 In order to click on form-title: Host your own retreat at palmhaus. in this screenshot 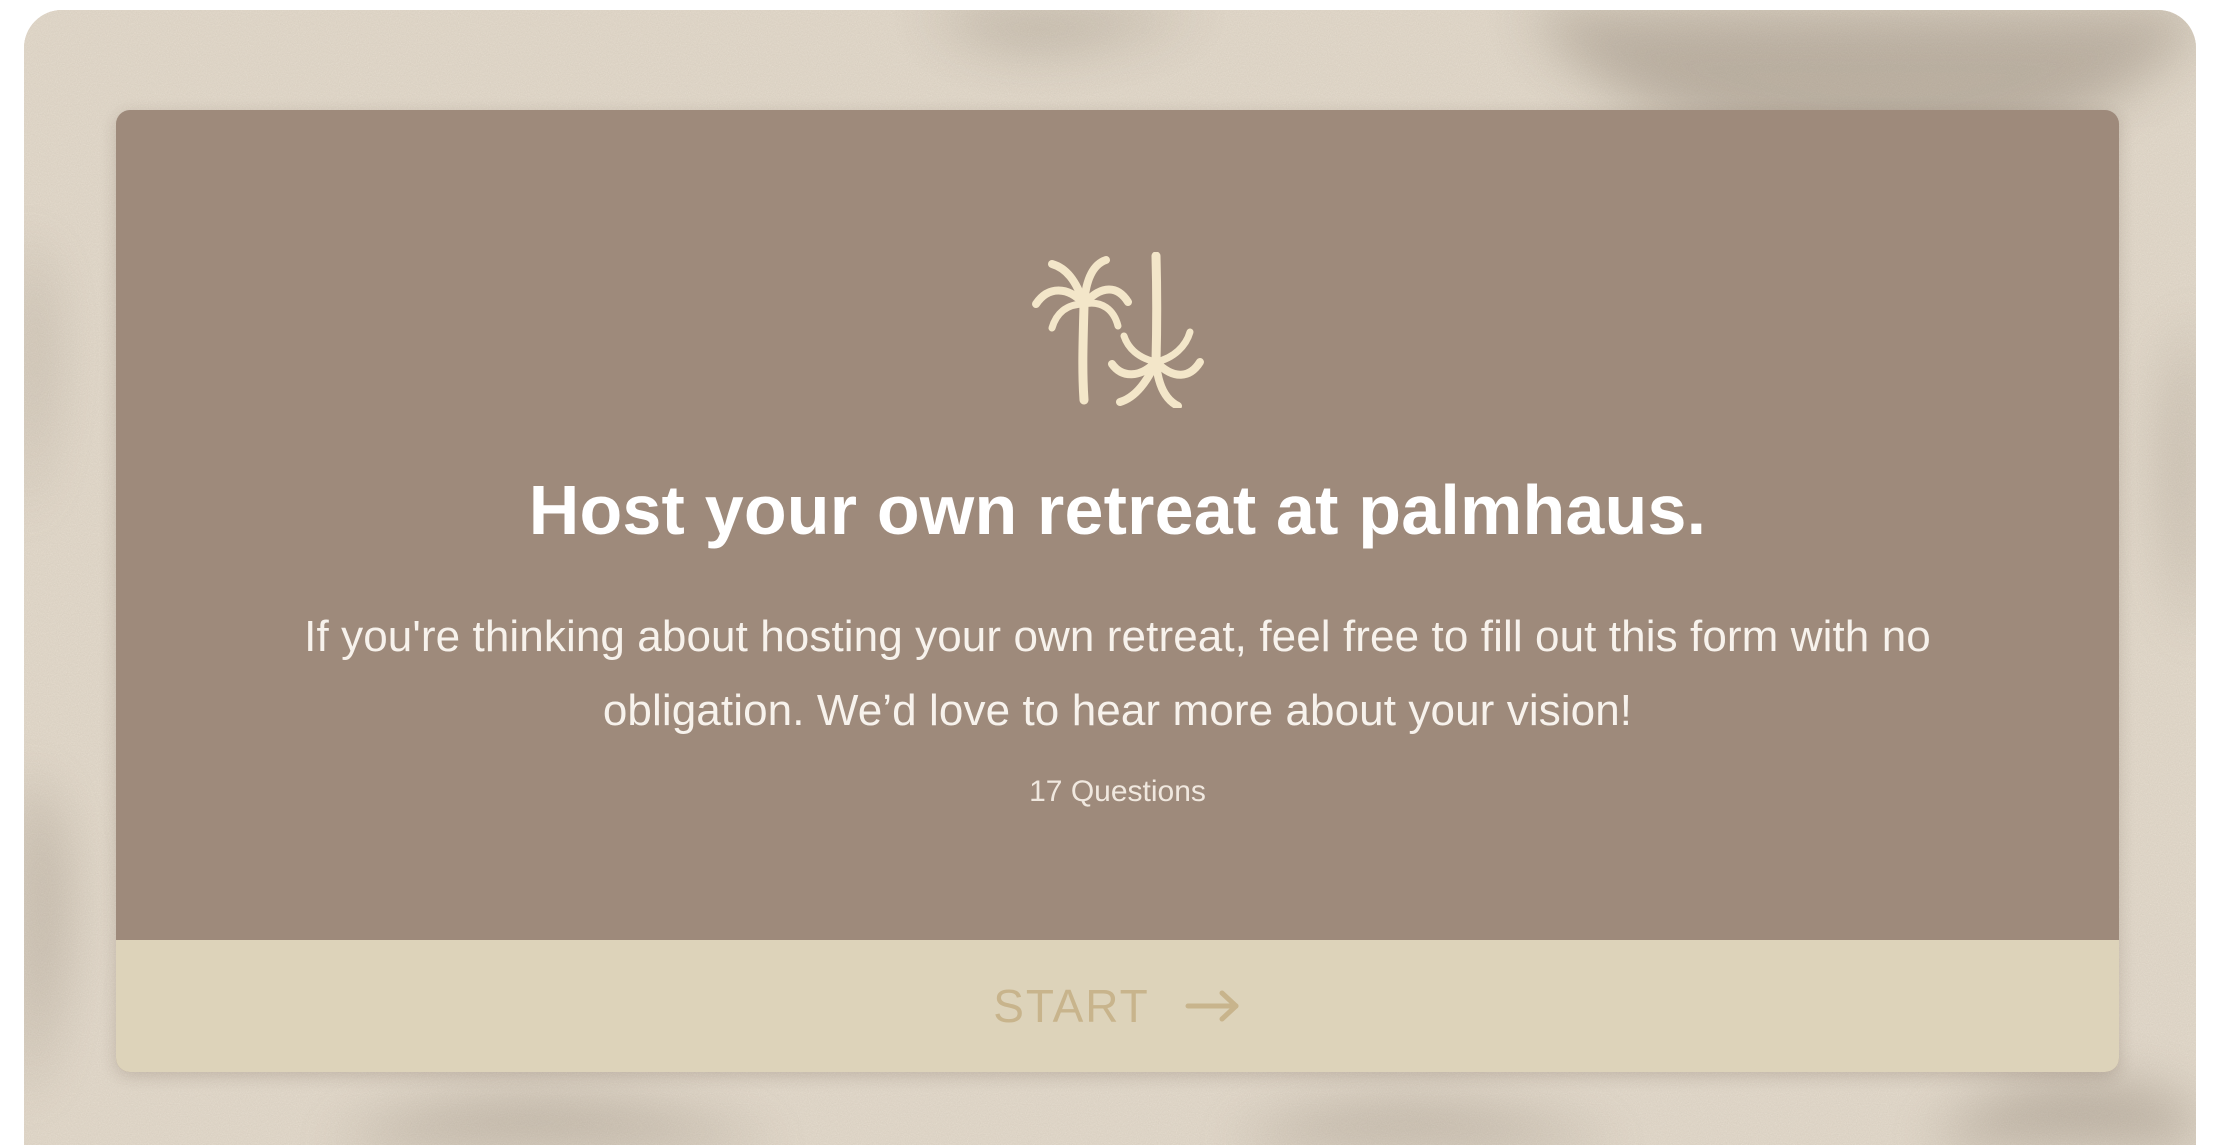, I will do `click(1117, 510)`.